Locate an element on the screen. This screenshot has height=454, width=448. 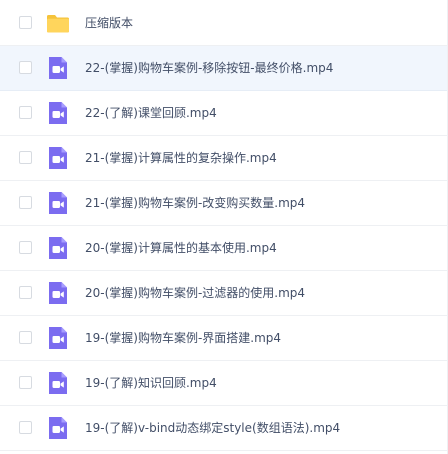
file-row: 21-(掌握)购物车案例-改变购买数量.mp4 is located at coordinates (224, 203).